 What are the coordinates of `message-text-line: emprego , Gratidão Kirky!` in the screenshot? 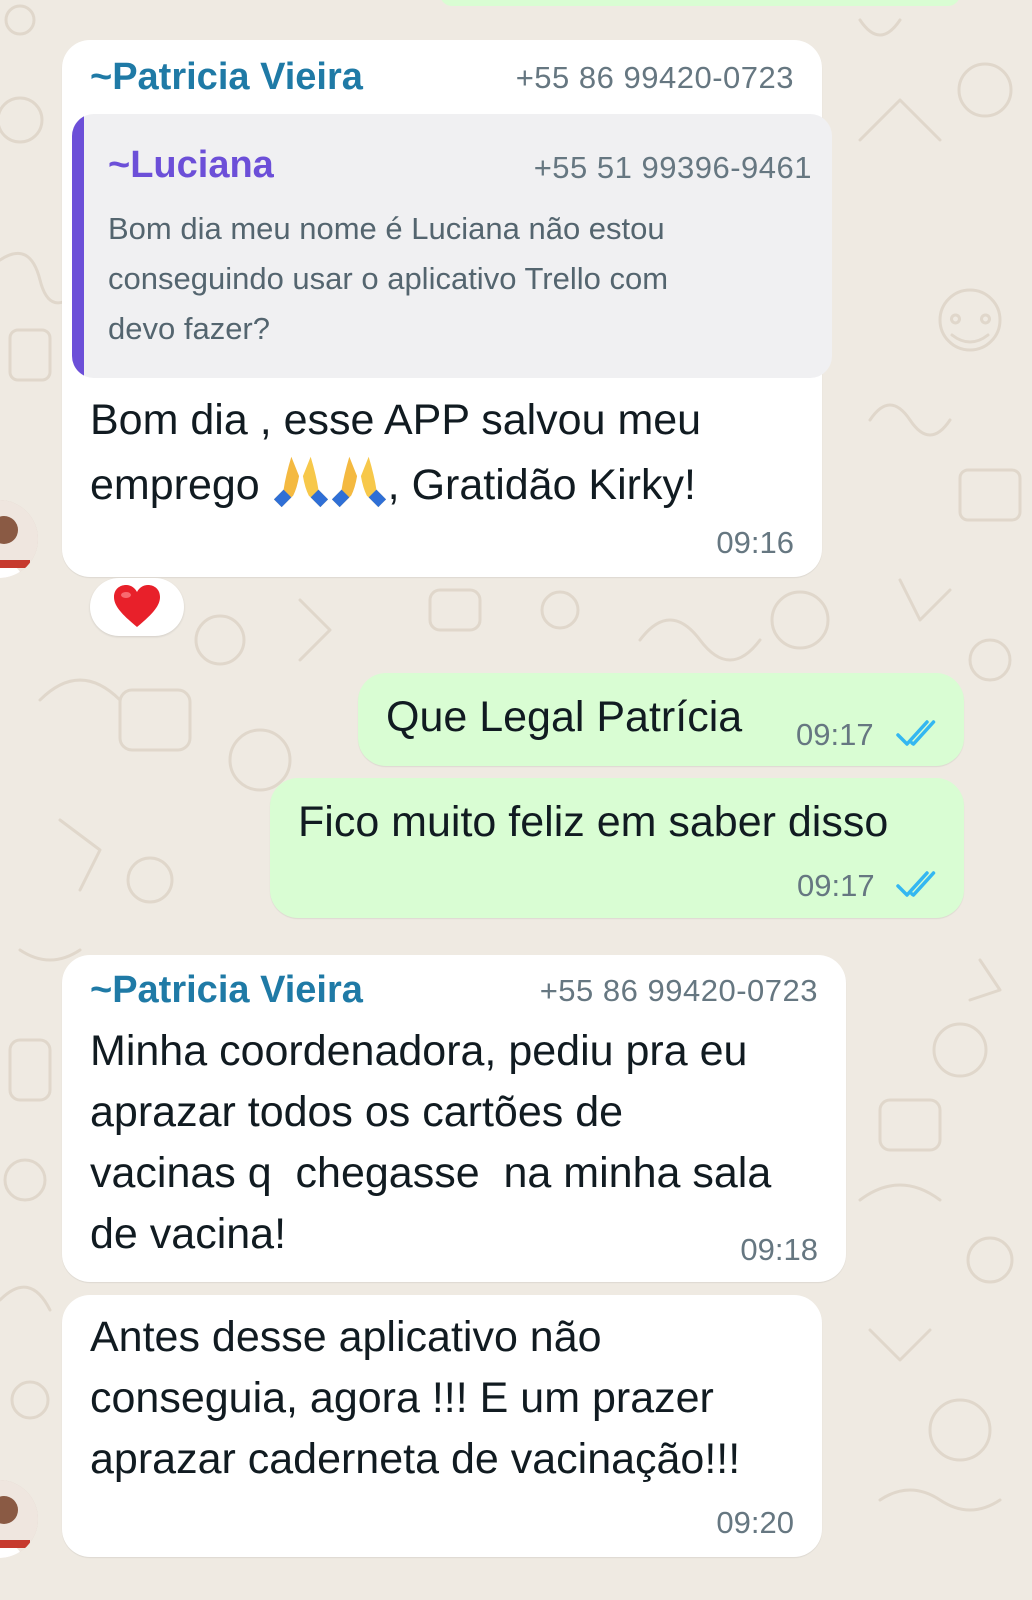 It's located at (450, 483).